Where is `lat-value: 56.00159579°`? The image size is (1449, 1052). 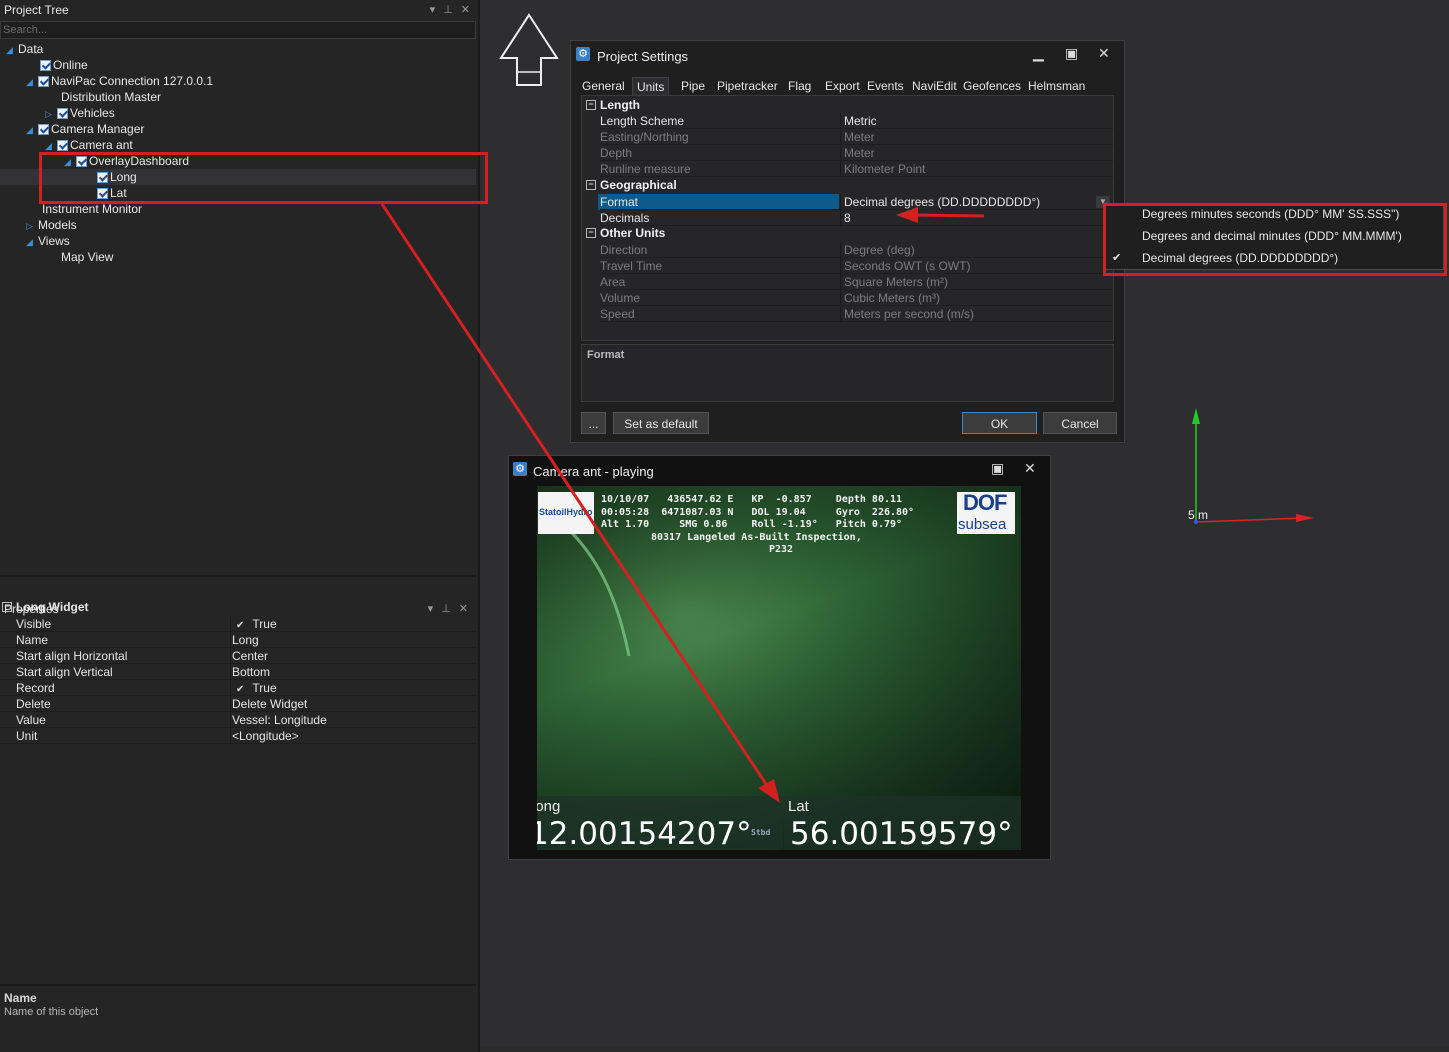
lat-value: 56.00159579° is located at coordinates (901, 833).